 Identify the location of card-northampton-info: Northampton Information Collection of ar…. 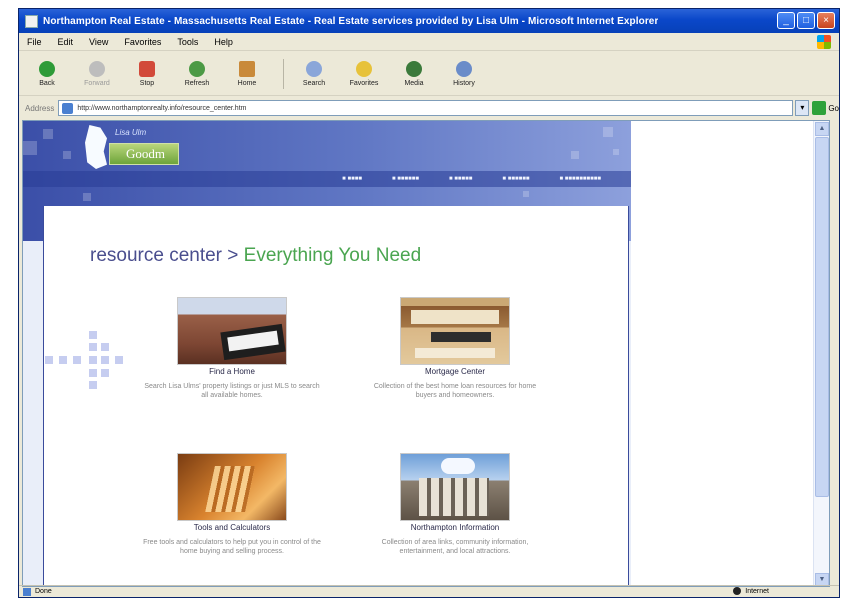
(455, 504).